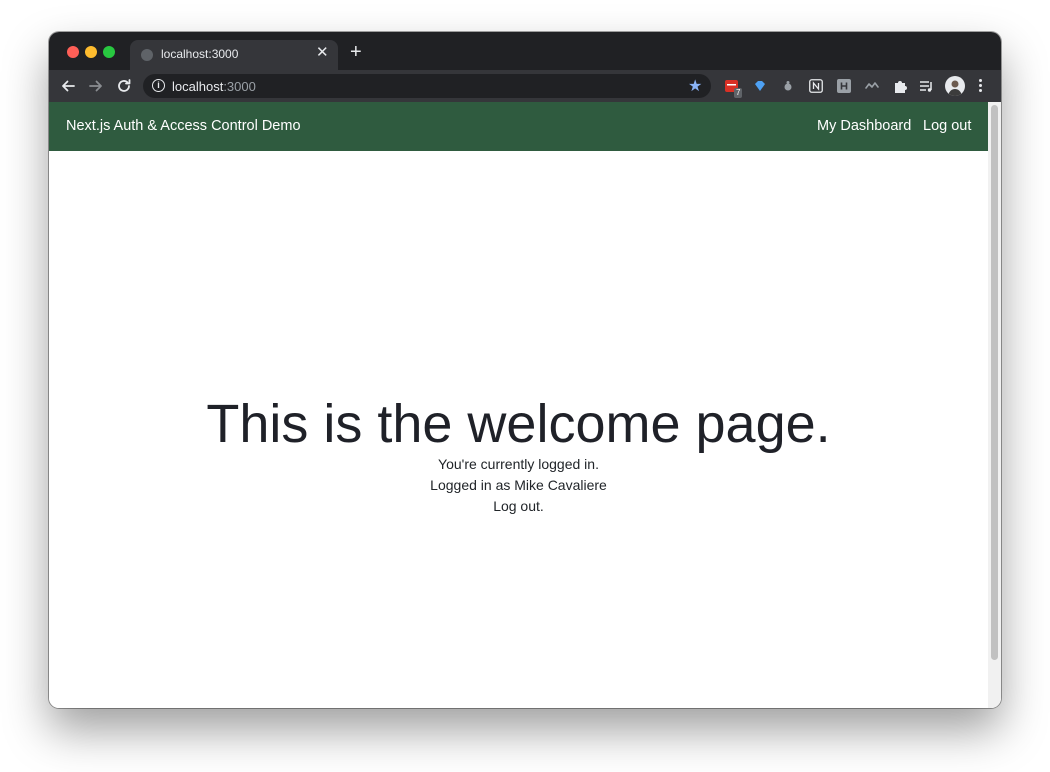 The height and width of the screenshot is (772, 1050). Describe the element at coordinates (96, 86) in the screenshot. I see `forward-arrow-icon` at that location.